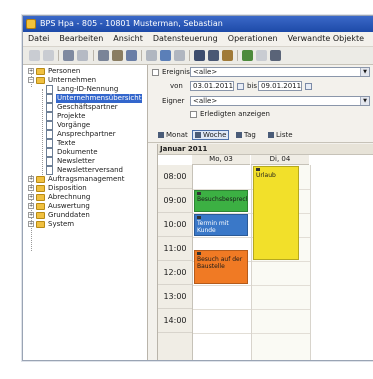 This screenshot has height=379, width=373. I want to click on copy-icon, so click(117, 55).